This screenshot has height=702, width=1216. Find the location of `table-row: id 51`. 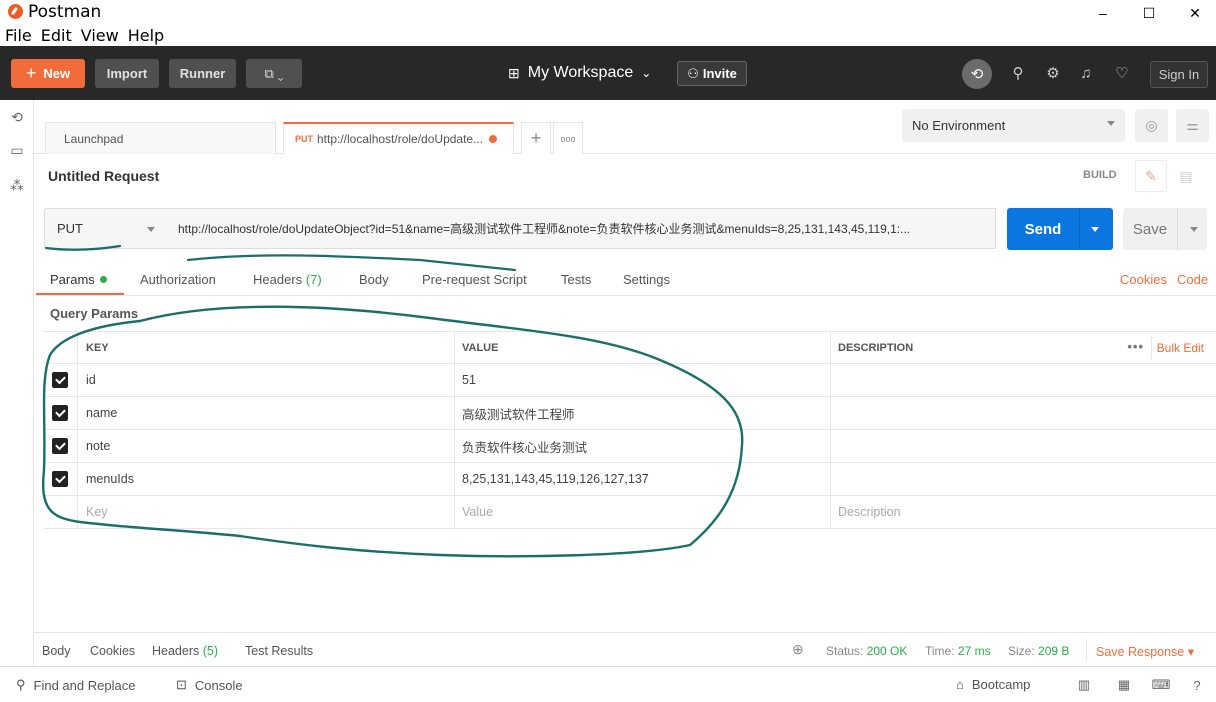

table-row: id 51 is located at coordinates (630, 380).